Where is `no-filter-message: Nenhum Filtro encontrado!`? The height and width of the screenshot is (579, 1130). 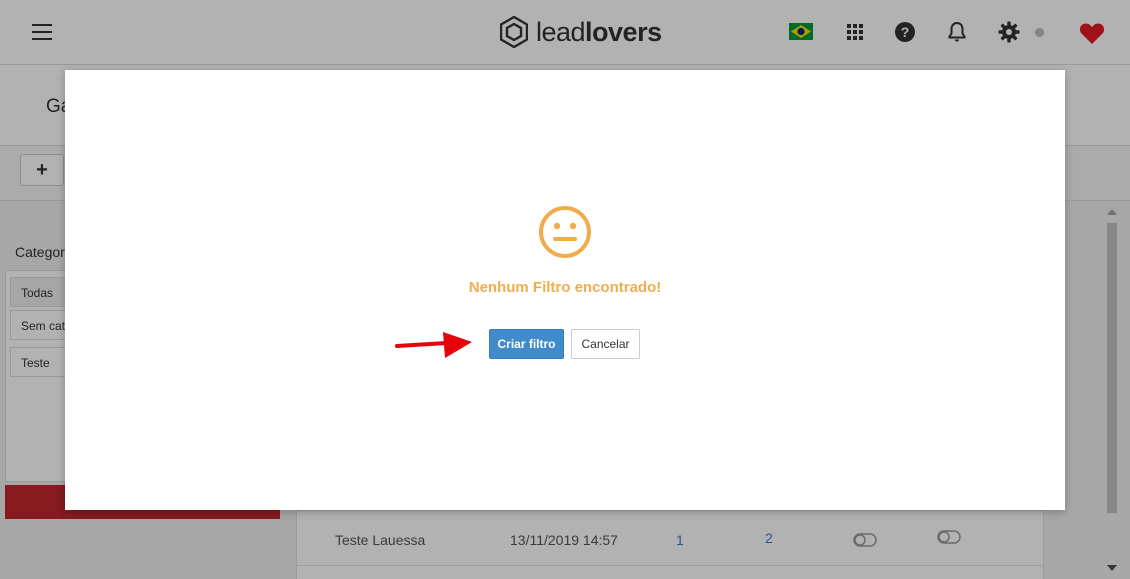
no-filter-message: Nenhum Filtro encontrado! is located at coordinates (565, 287).